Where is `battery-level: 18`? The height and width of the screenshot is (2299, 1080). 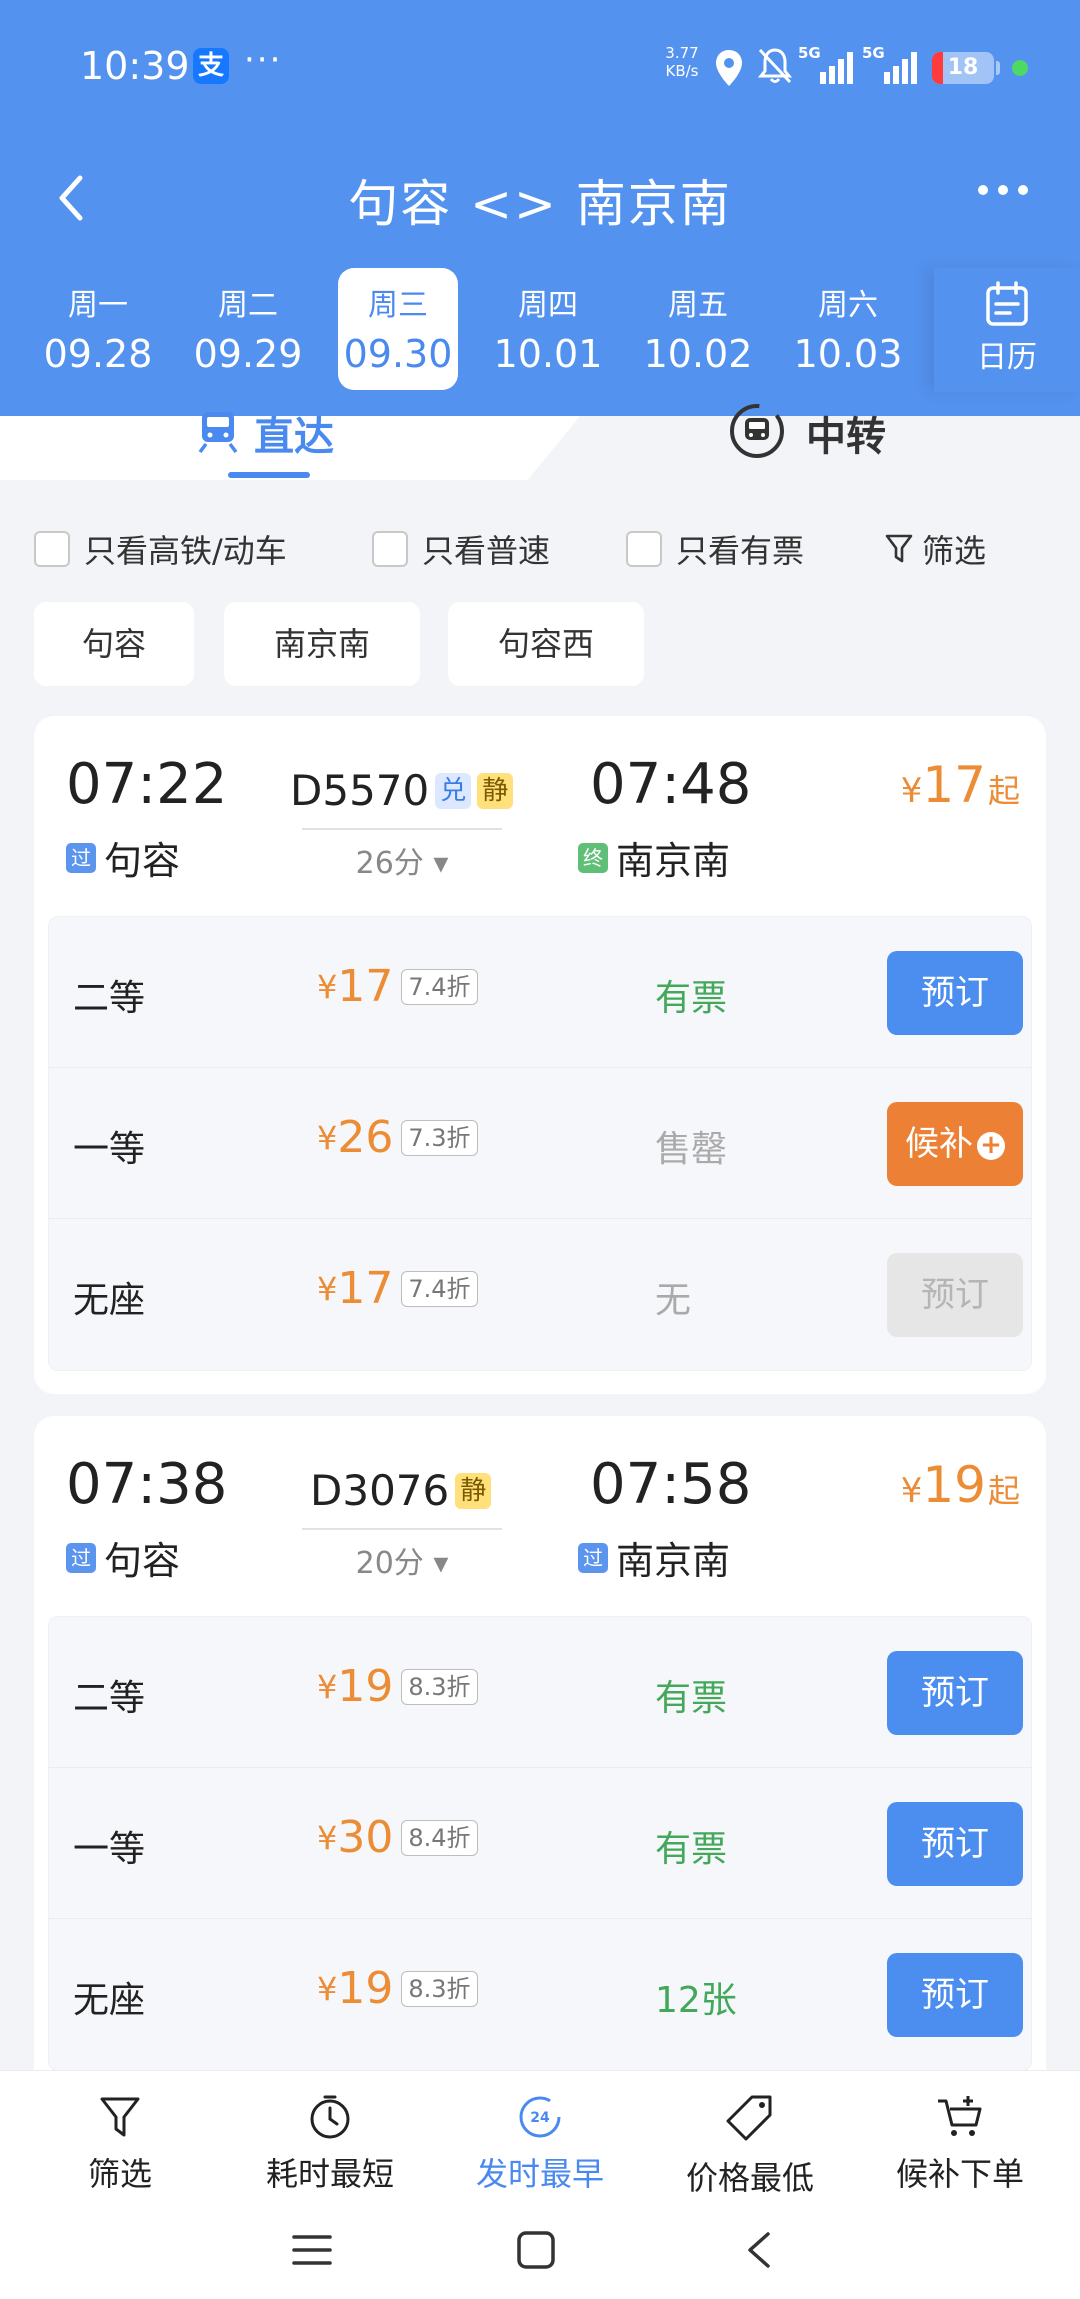
battery-level: 18 is located at coordinates (963, 67).